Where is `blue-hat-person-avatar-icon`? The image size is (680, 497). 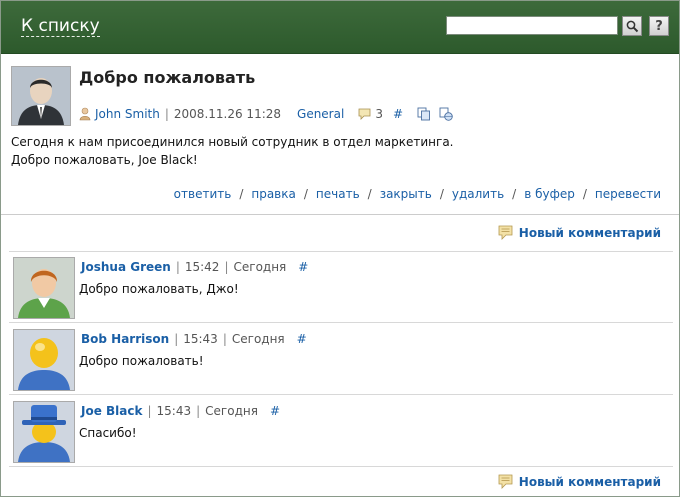 blue-hat-person-avatar-icon is located at coordinates (44, 432).